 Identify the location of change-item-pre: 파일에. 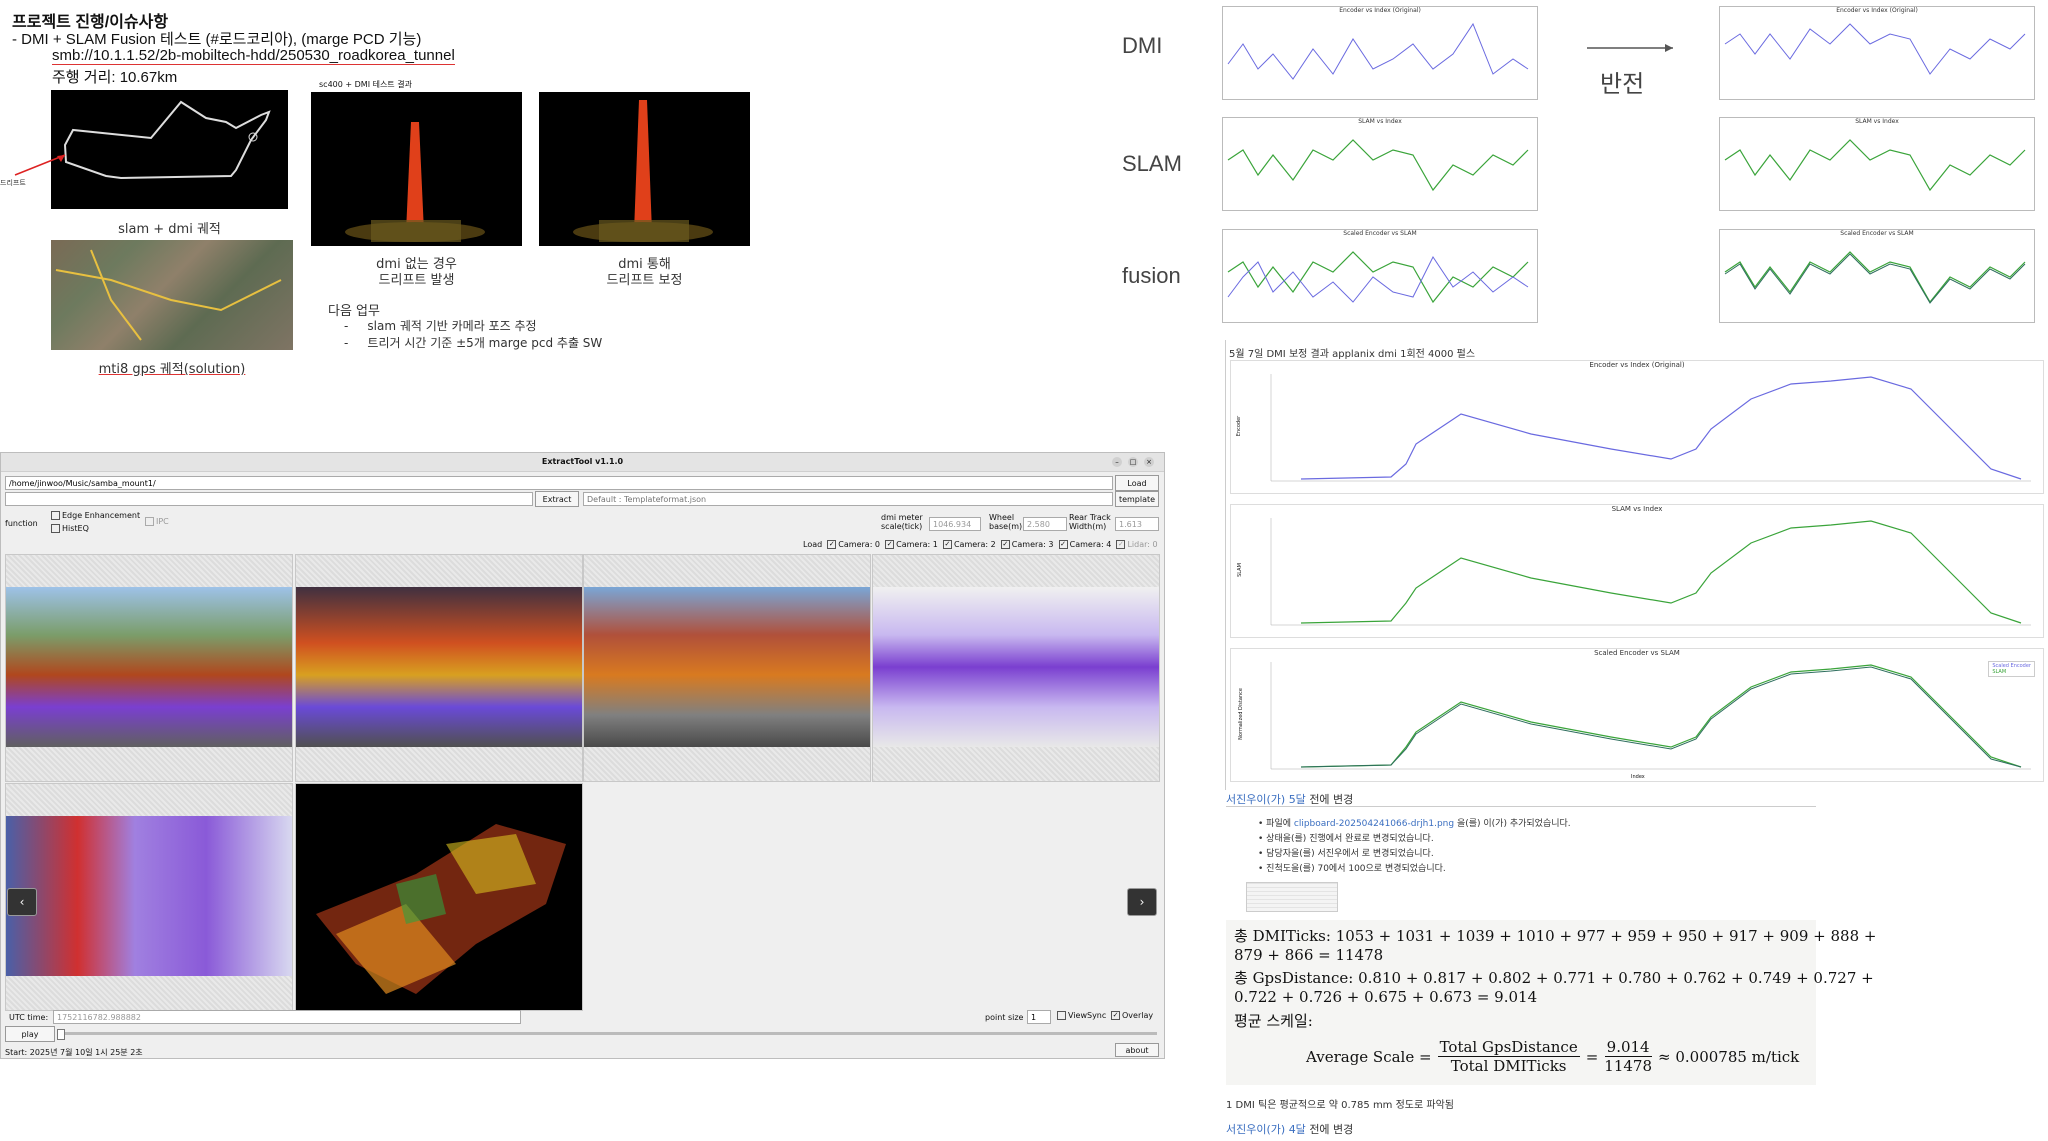
(1280, 824).